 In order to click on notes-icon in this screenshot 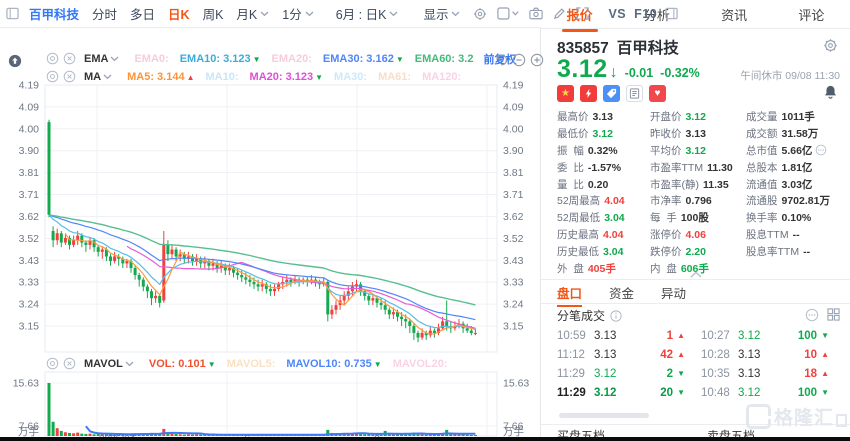, I will do `click(634, 93)`.